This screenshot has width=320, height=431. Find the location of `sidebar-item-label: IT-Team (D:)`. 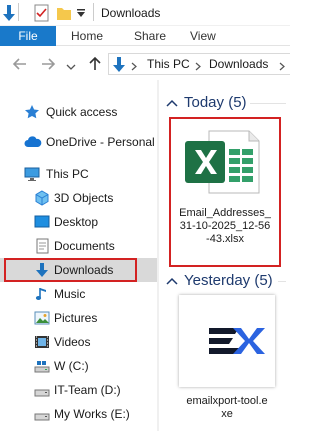

sidebar-item-label: IT-Team (D:) is located at coordinates (87, 390).